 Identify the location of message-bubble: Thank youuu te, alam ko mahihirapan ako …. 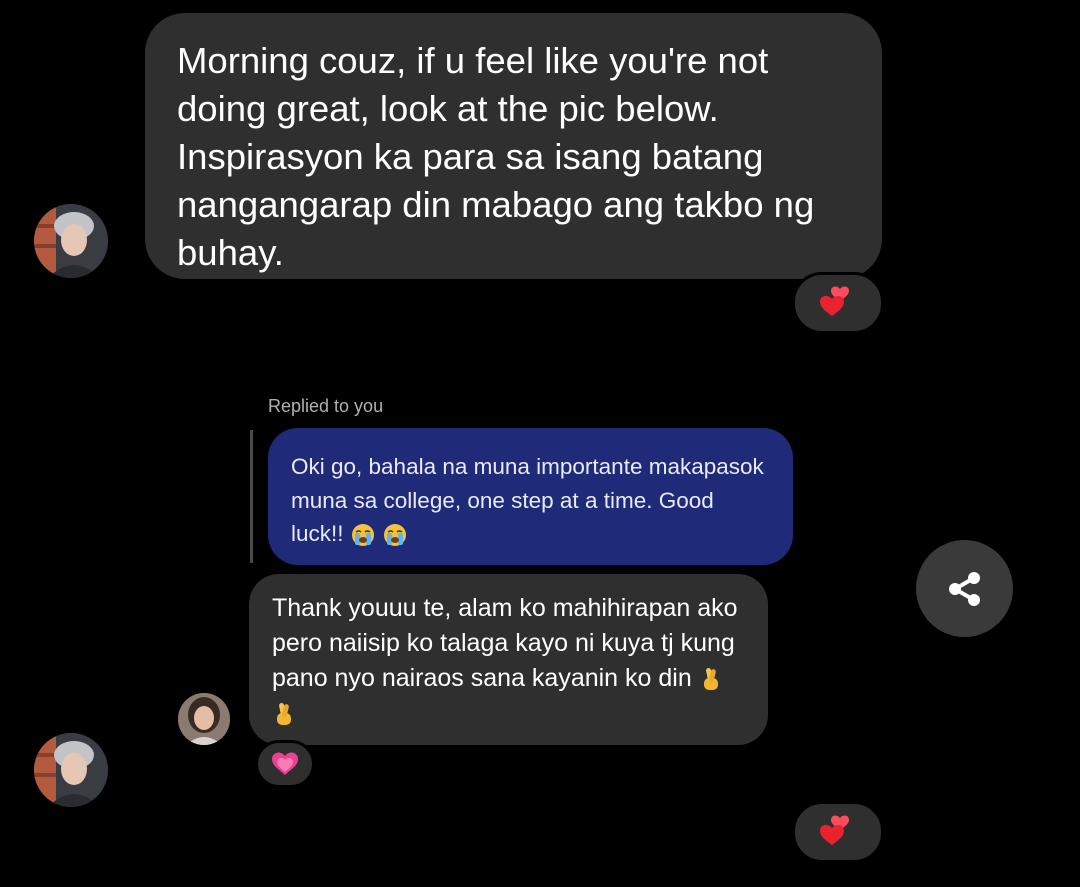
(508, 659).